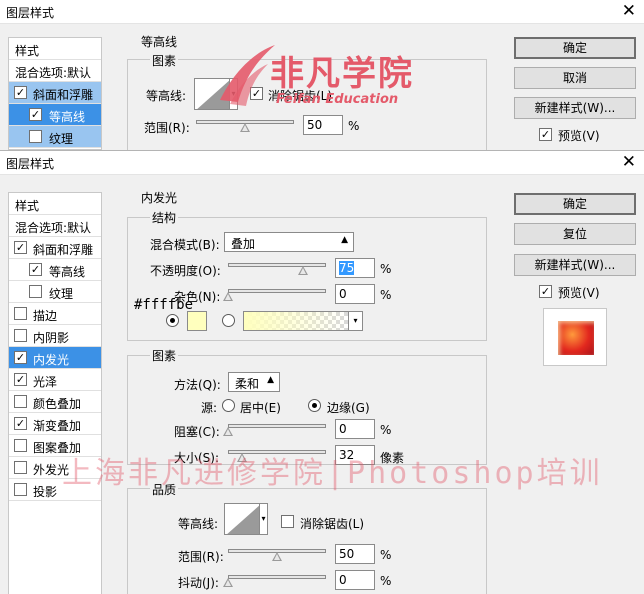 The image size is (644, 594). I want to click on back-contour-item: ✓ 等高线, so click(55, 115).